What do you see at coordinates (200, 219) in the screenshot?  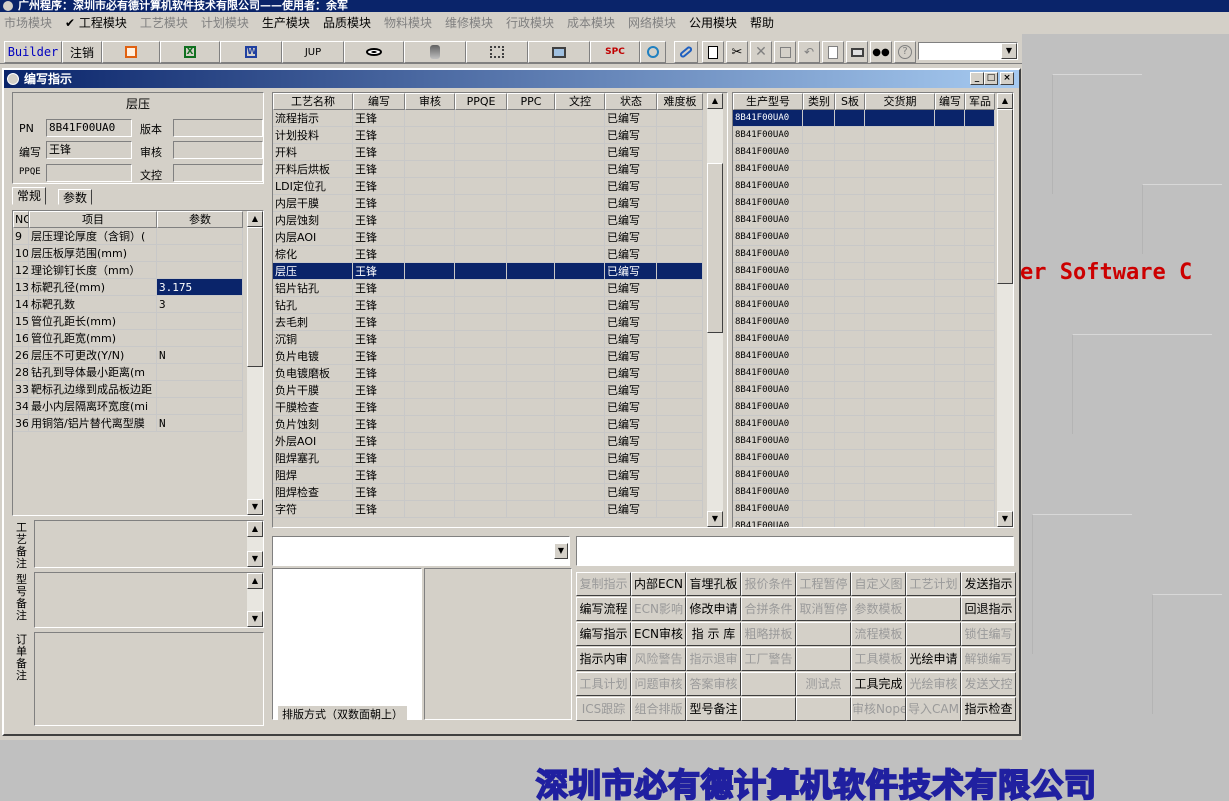 I see `param-column-header: 参数` at bounding box center [200, 219].